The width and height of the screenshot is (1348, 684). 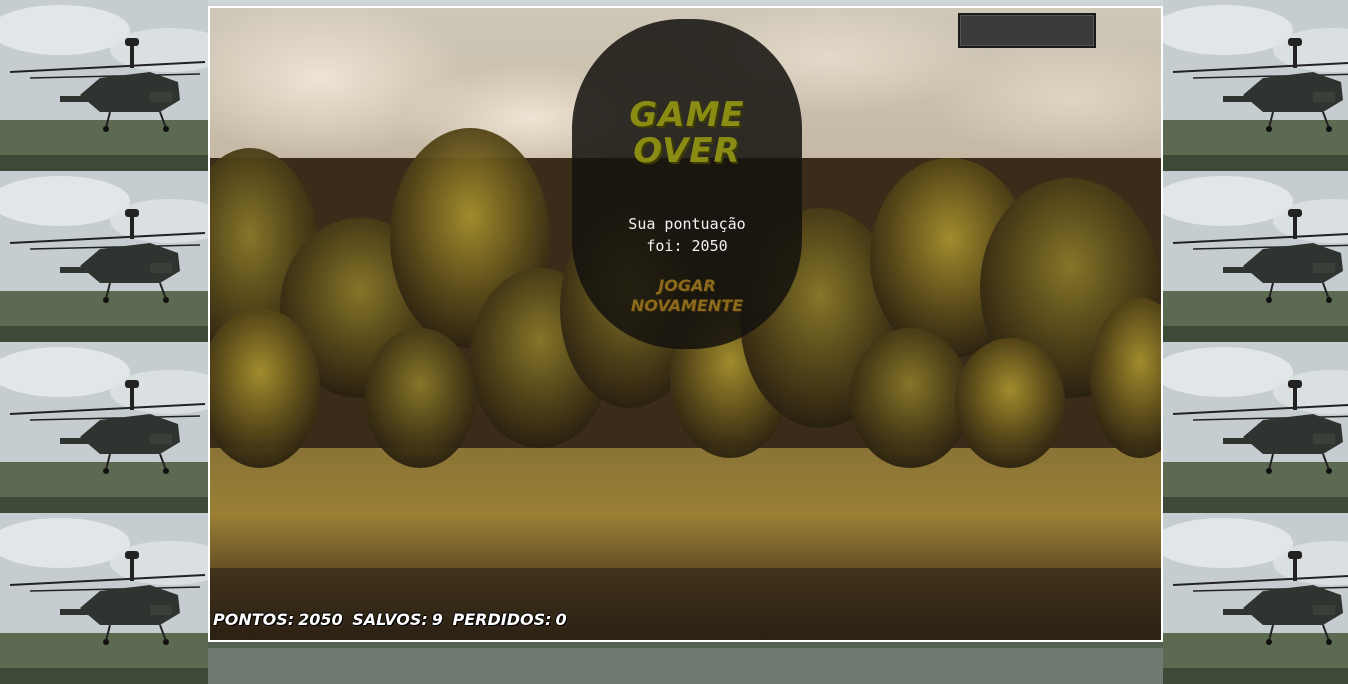 I want to click on lost-label: PERDIDOS:, so click(x=502, y=619).